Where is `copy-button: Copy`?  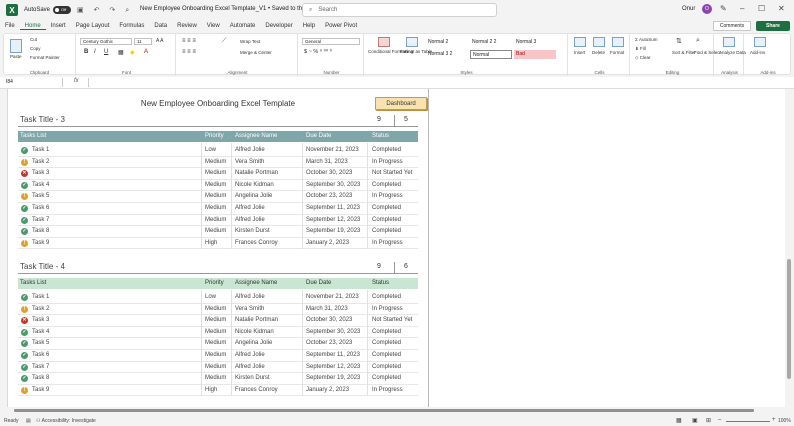 copy-button: Copy is located at coordinates (35, 48).